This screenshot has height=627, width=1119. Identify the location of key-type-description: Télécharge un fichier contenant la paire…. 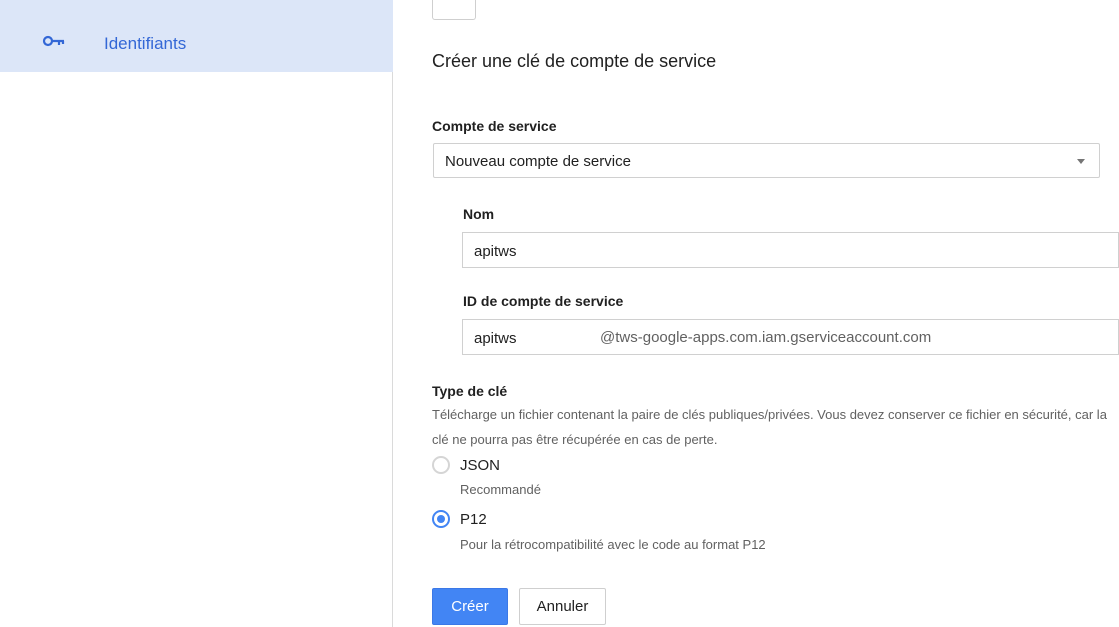
(769, 427).